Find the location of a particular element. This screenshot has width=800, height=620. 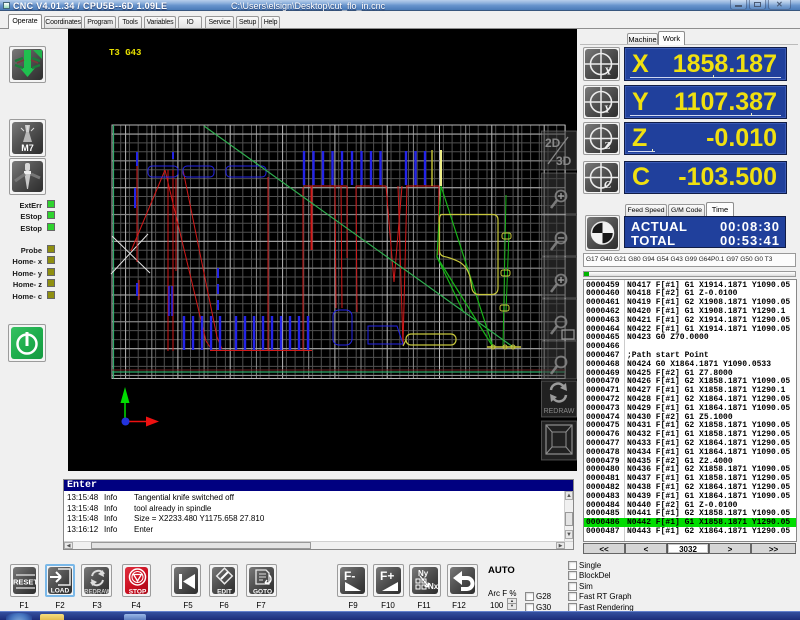

svg-text: STOP is located at coordinates (138, 592).